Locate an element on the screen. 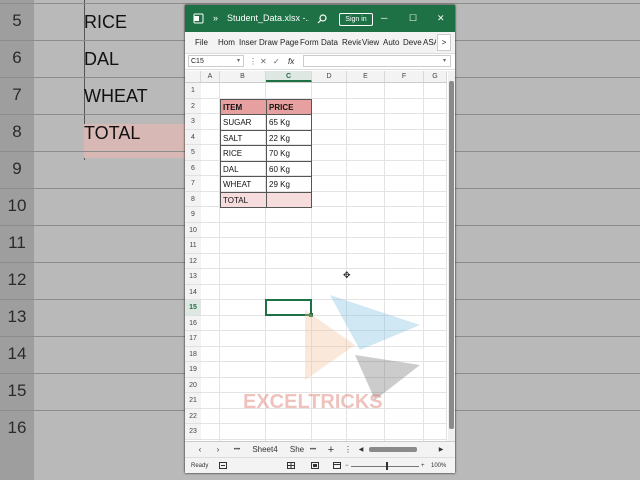  row-header-7: 7 is located at coordinates (193, 184).